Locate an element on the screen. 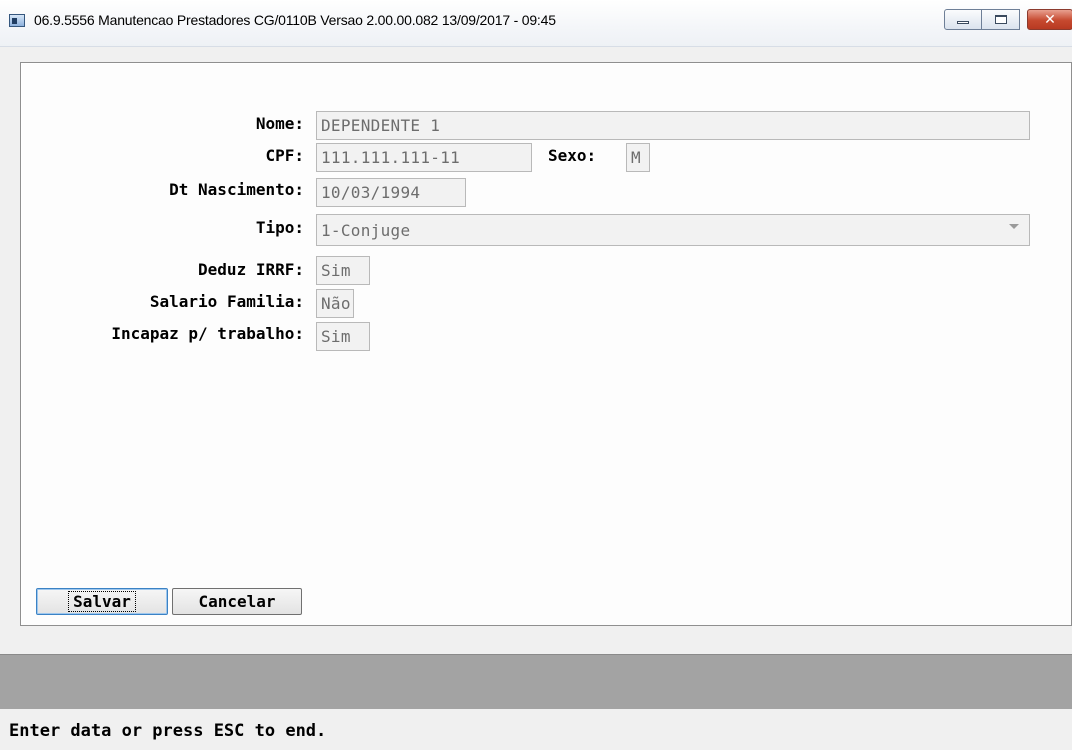 This screenshot has width=1072, height=750. salario-familia-field: Não is located at coordinates (335, 303).